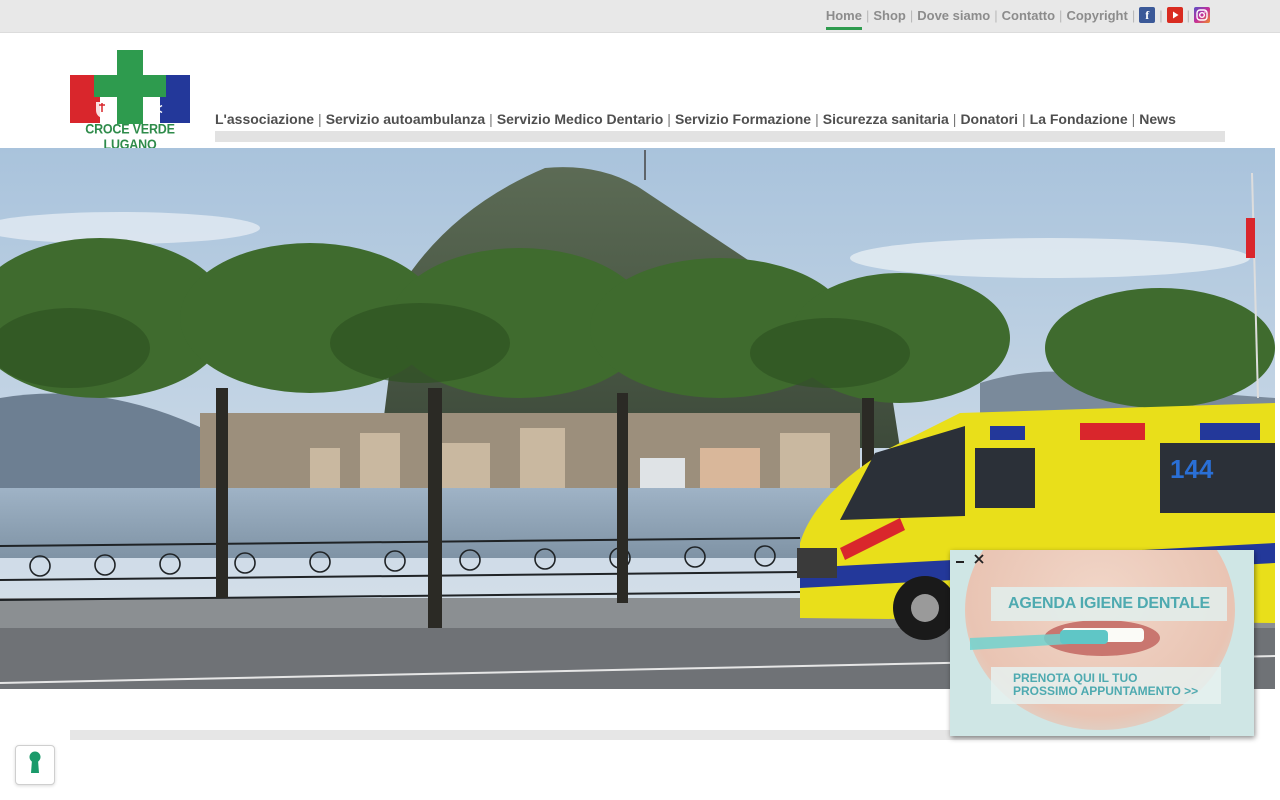  I want to click on close-icon, so click(979, 559).